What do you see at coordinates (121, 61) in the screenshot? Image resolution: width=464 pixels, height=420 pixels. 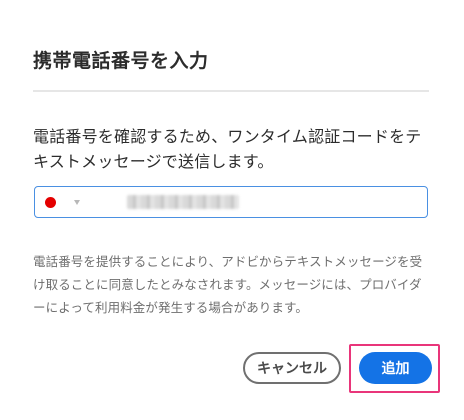 I see `dialog-title: 携帯電話番号を入力` at bounding box center [121, 61].